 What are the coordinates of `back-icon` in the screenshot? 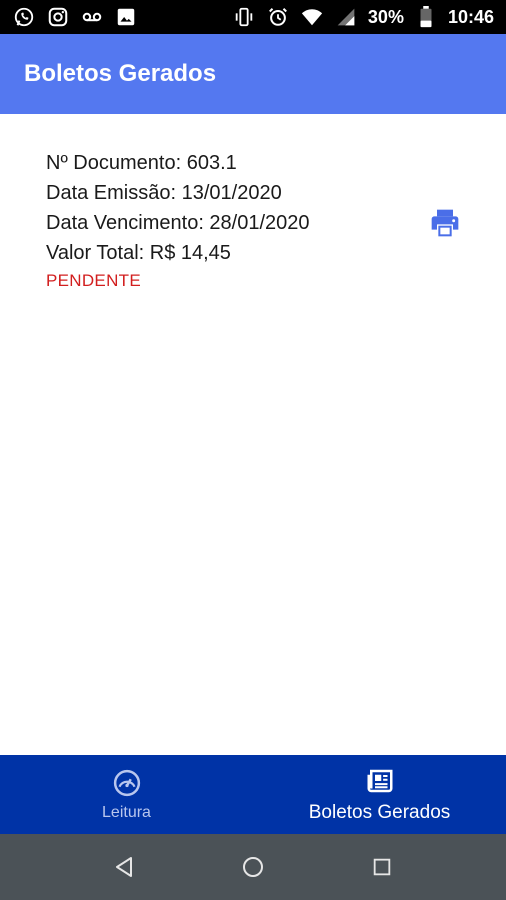 It's located at (124, 867).